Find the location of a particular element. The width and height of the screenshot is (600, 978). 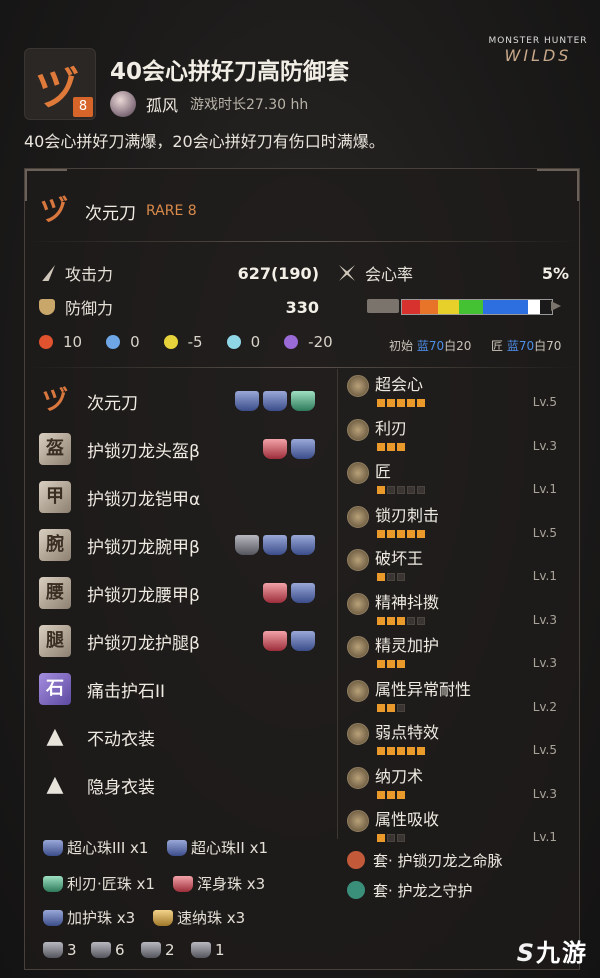

fire-value: 10 is located at coordinates (73, 342).